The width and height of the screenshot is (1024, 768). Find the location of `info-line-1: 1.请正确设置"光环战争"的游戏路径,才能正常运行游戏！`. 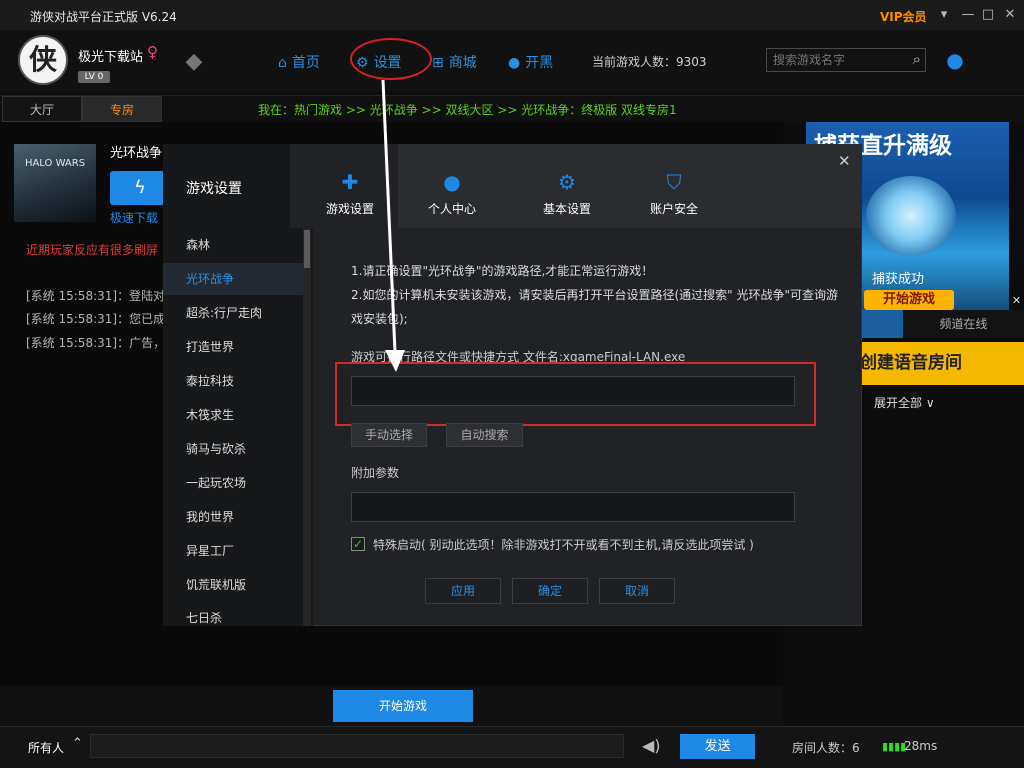

info-line-1: 1.请正确设置"光环战争"的游戏路径,才能正常运行游戏！ is located at coordinates (502, 271).